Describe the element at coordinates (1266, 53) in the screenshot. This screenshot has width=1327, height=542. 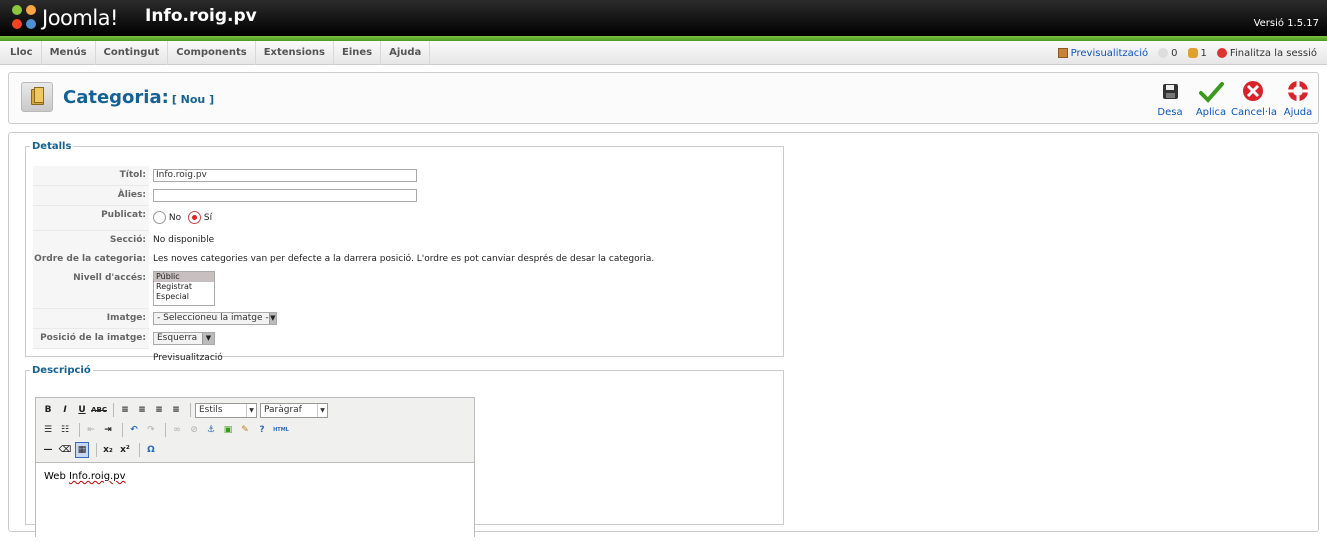
I see `logout-link: Finalitza la sessió` at that location.